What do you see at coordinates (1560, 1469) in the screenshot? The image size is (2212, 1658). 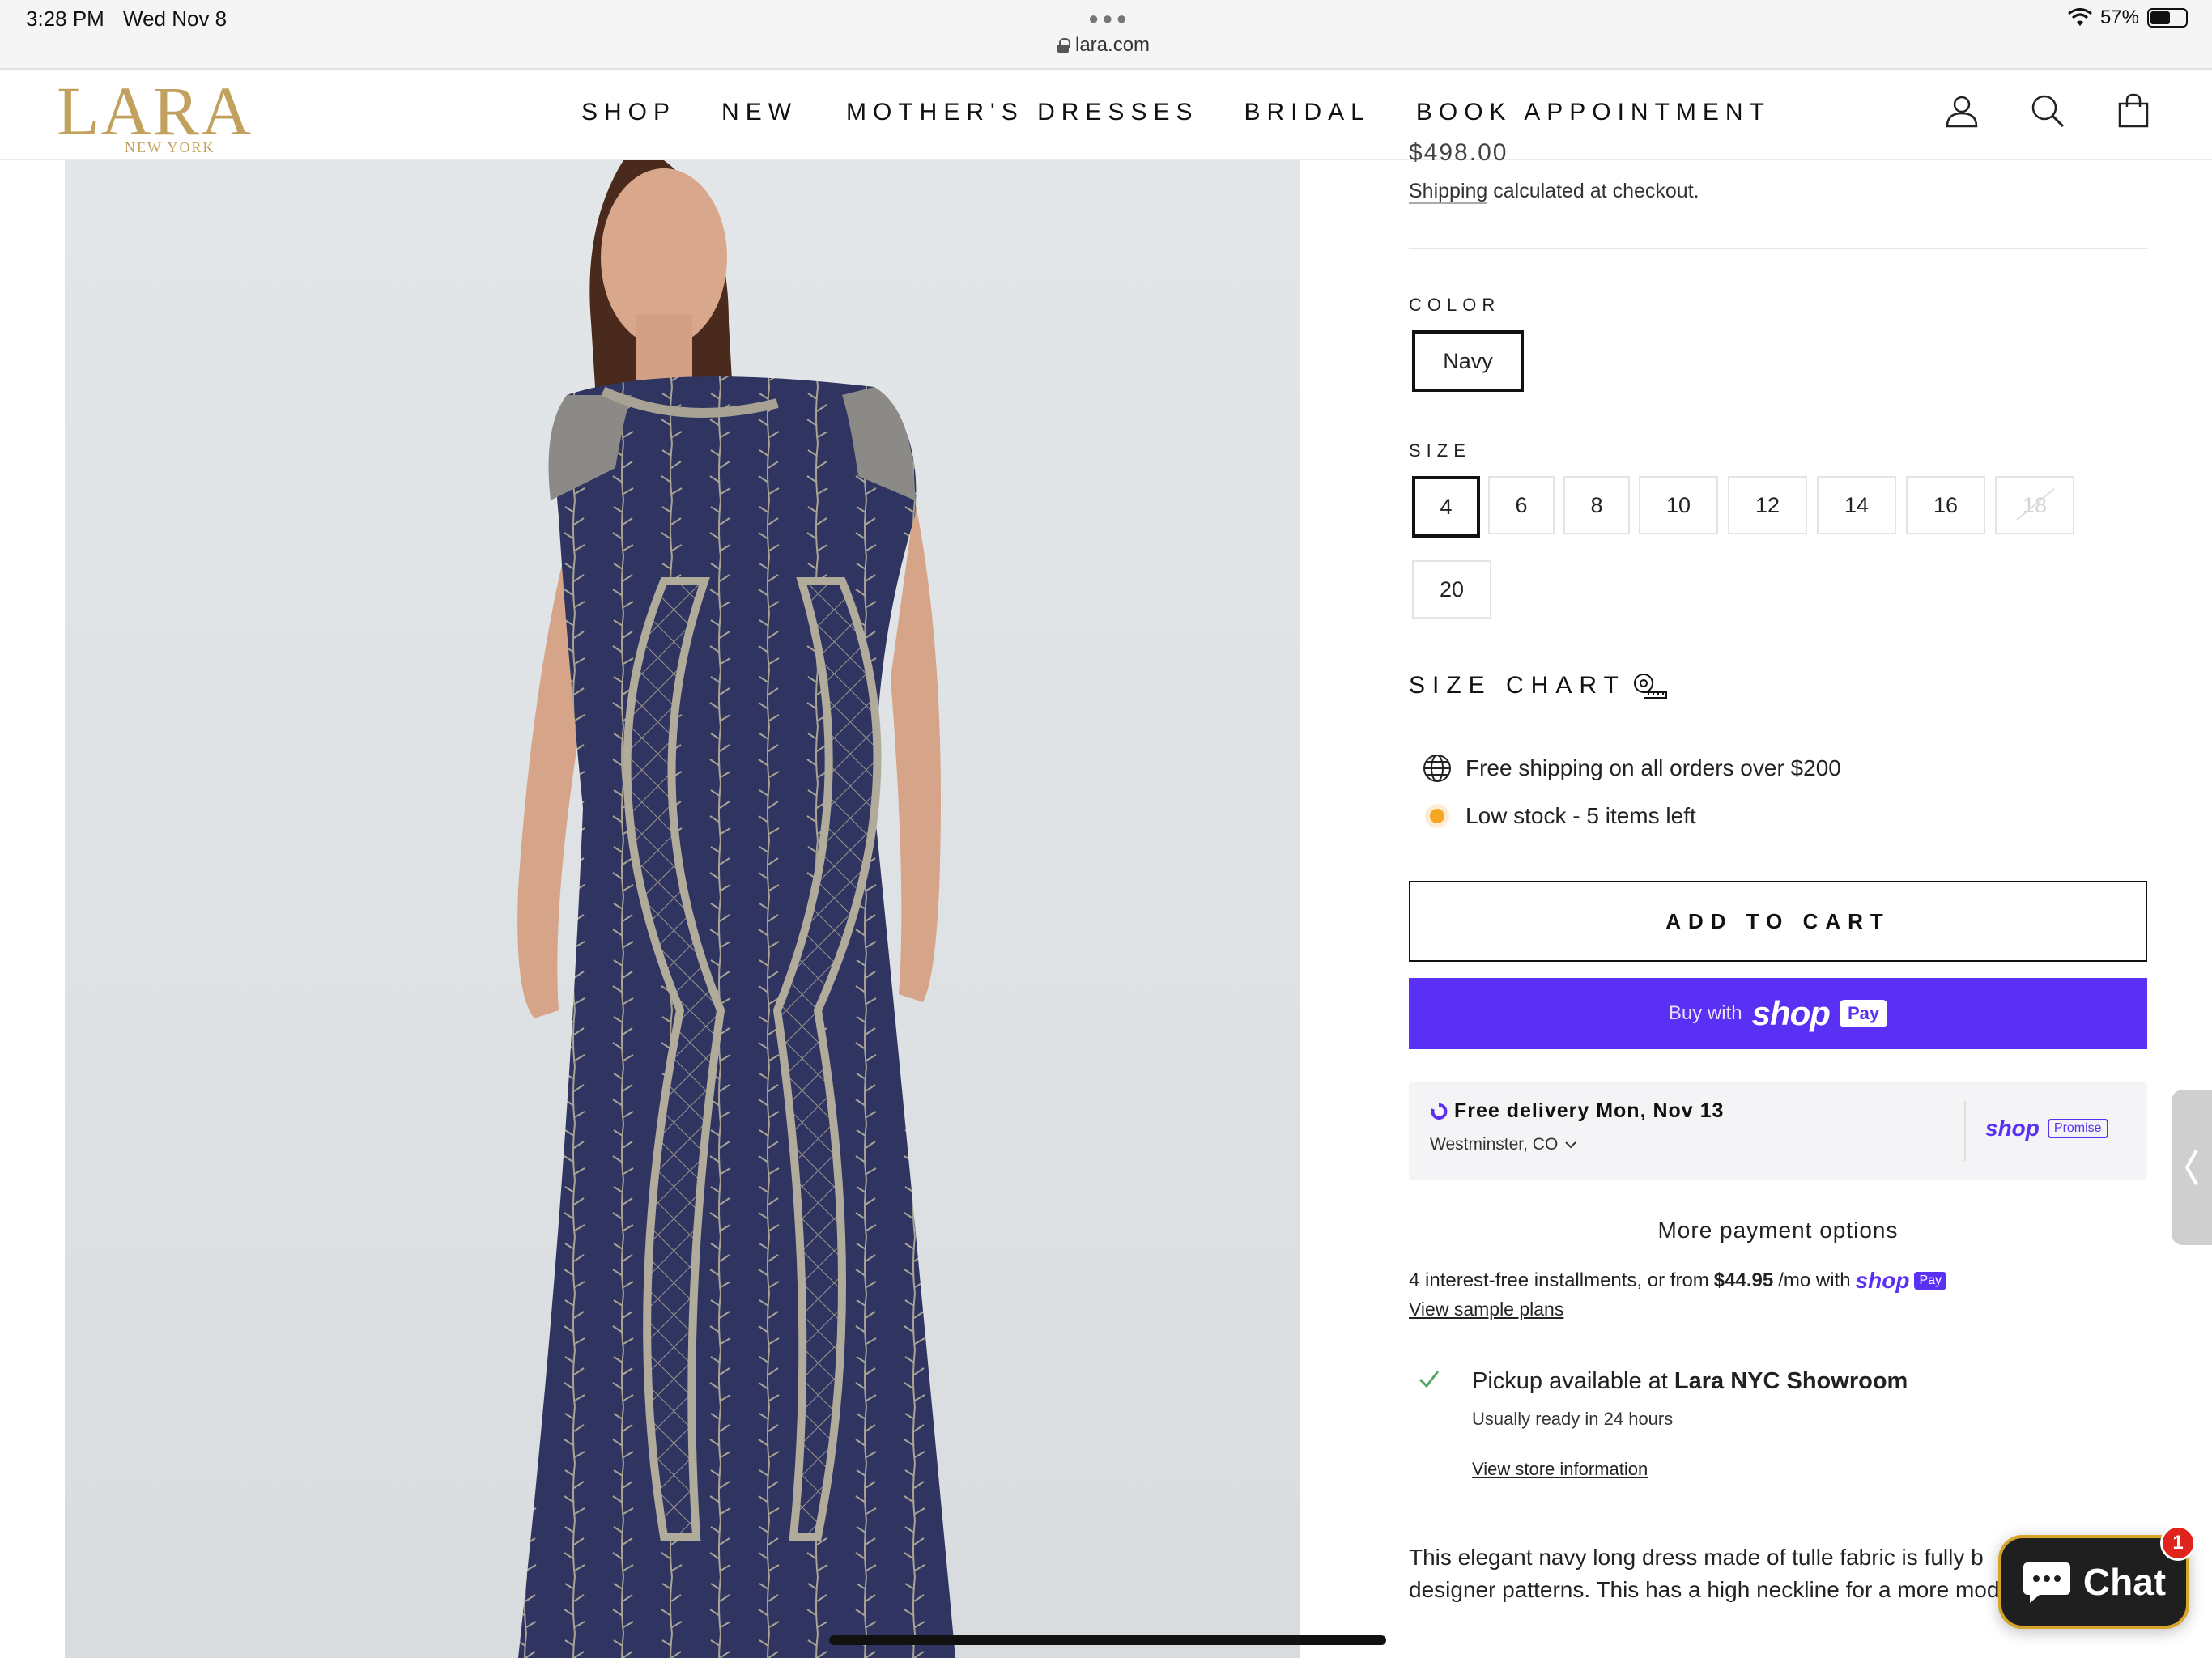 I see `view-store-information-link: View store information` at bounding box center [1560, 1469].